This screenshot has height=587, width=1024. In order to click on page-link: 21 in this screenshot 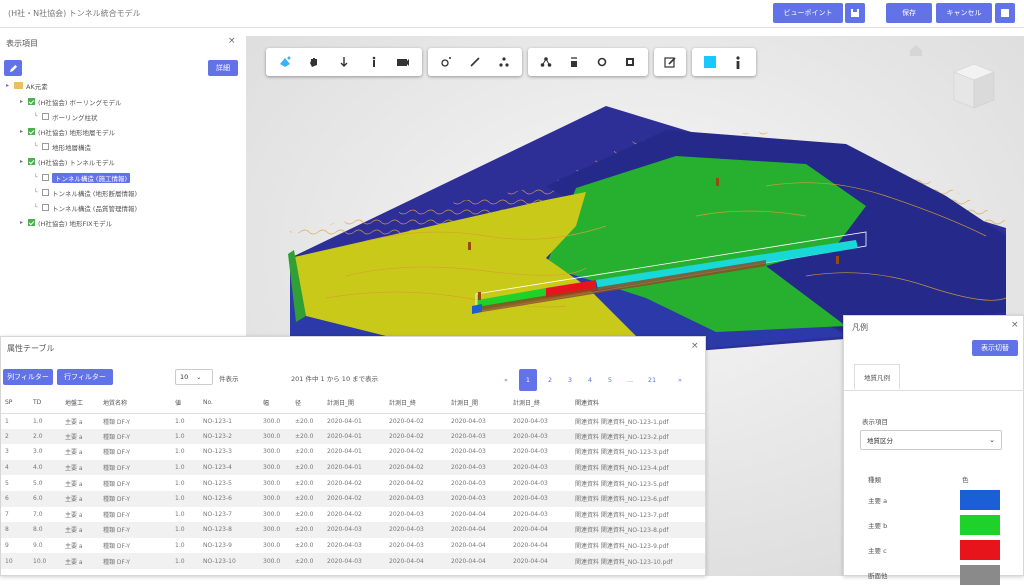, I will do `click(652, 380)`.